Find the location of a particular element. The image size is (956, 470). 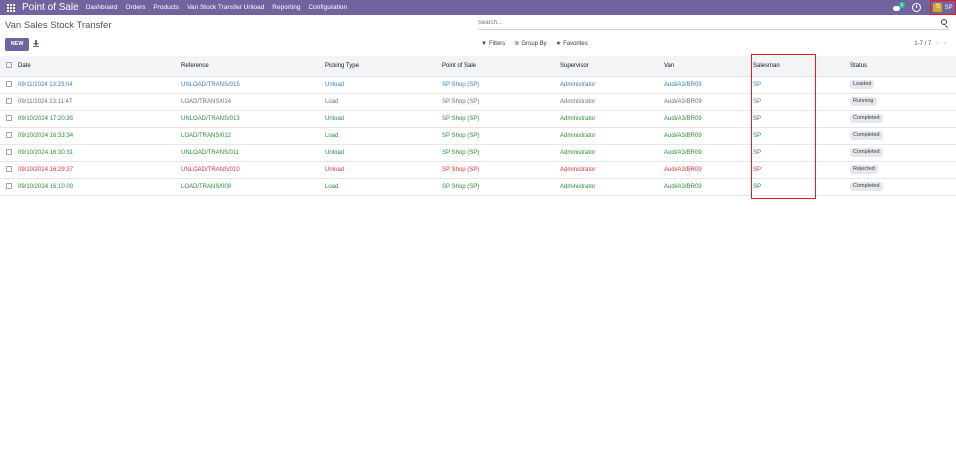

cell-reference: LOAD/TRANS/009 is located at coordinates (206, 186).